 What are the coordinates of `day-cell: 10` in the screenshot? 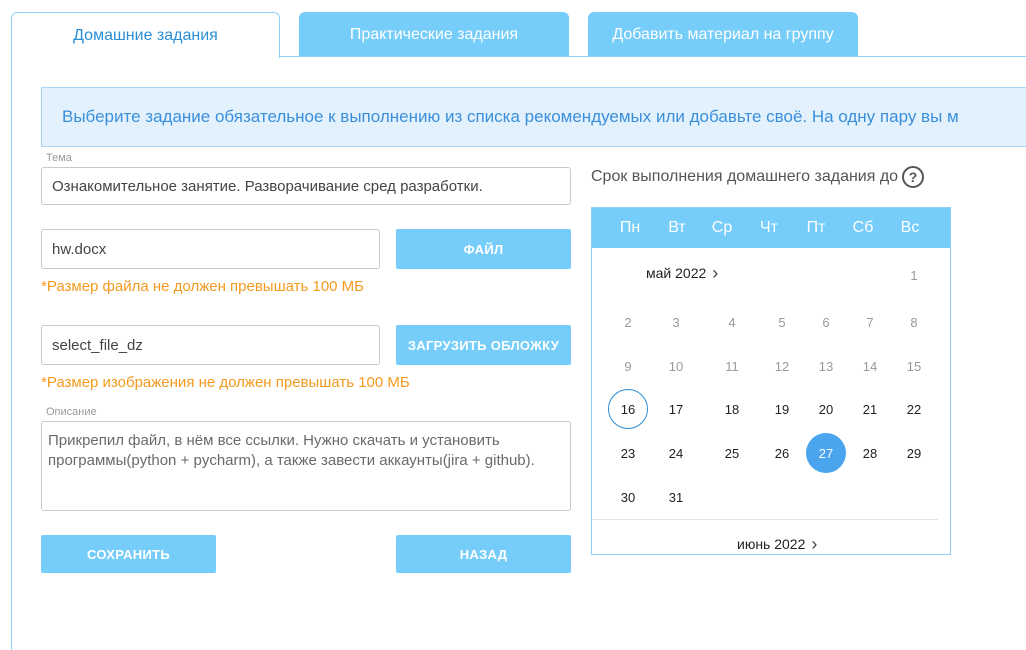 It's located at (676, 366).